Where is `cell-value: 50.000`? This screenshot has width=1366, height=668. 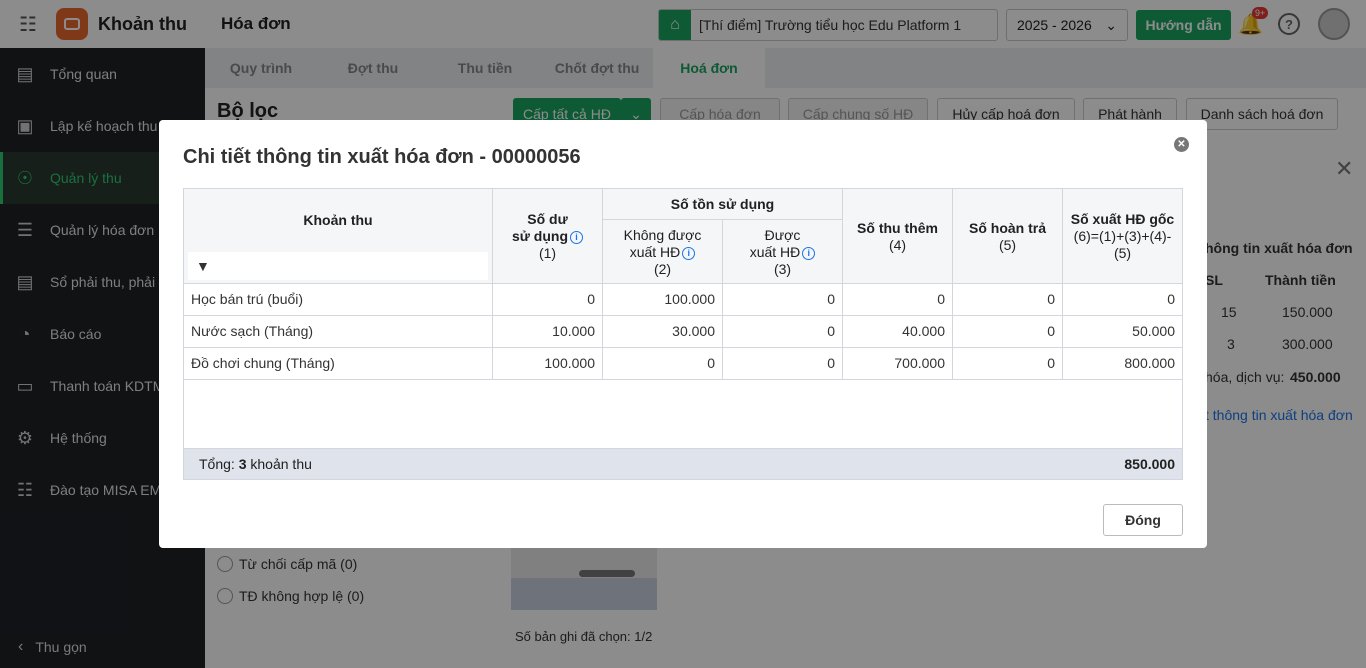 cell-value: 50.000 is located at coordinates (1153, 331).